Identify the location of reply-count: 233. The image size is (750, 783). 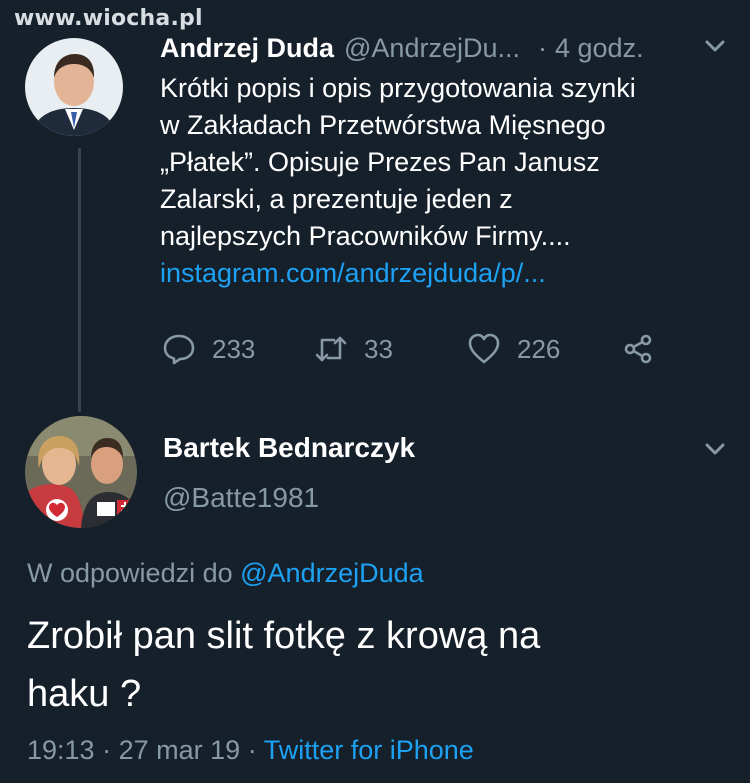
(234, 348).